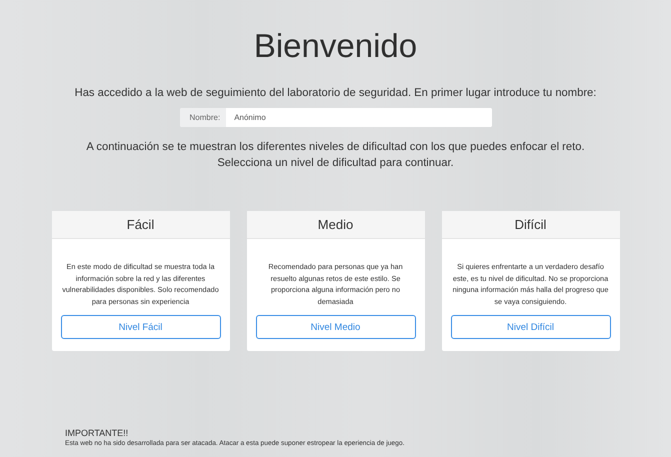 The width and height of the screenshot is (671, 457). I want to click on card-title: Medio, so click(336, 224).